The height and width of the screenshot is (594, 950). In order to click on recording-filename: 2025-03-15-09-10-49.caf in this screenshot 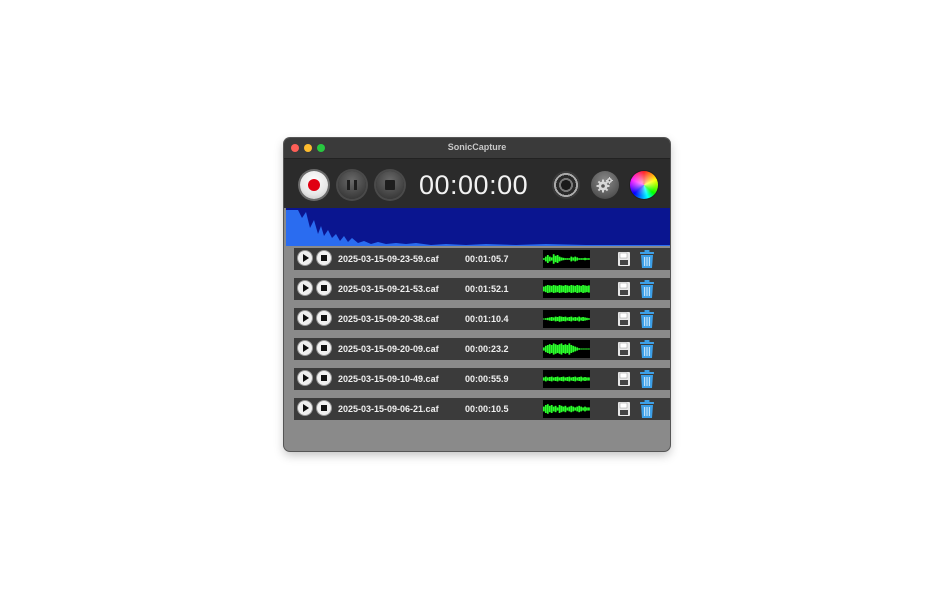, I will do `click(388, 379)`.